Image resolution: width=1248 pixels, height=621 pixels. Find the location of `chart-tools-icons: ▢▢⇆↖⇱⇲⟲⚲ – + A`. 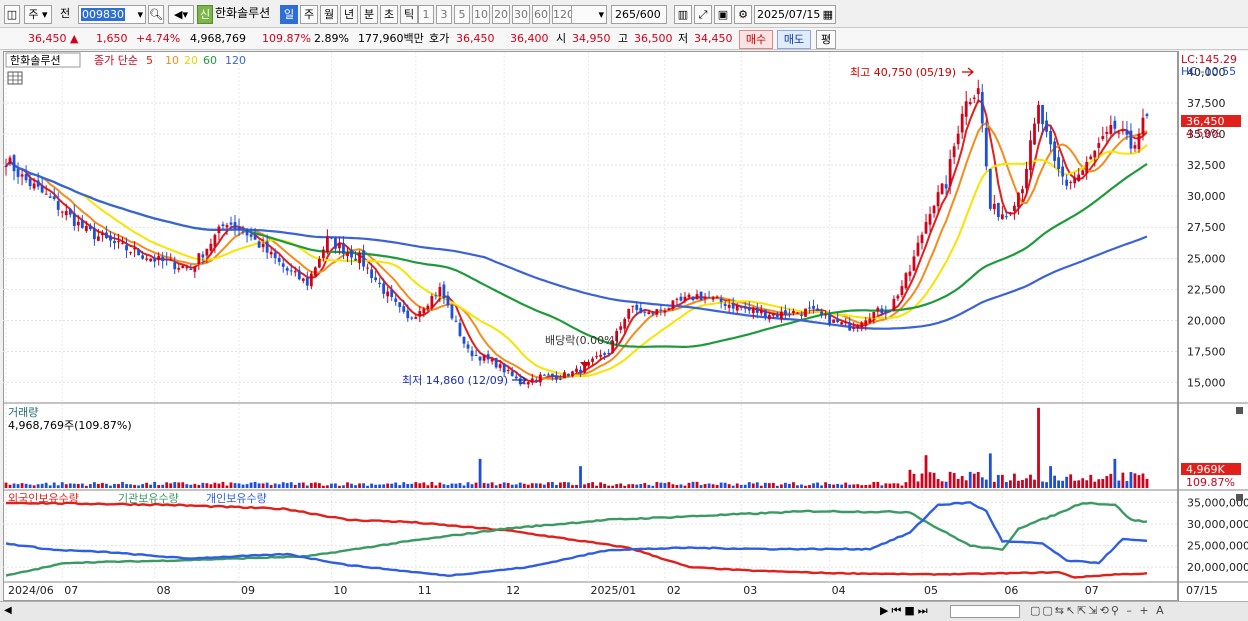

chart-tools-icons: ▢▢⇆↖⇱⇲⟲⚲ – + A is located at coordinates (1098, 610).